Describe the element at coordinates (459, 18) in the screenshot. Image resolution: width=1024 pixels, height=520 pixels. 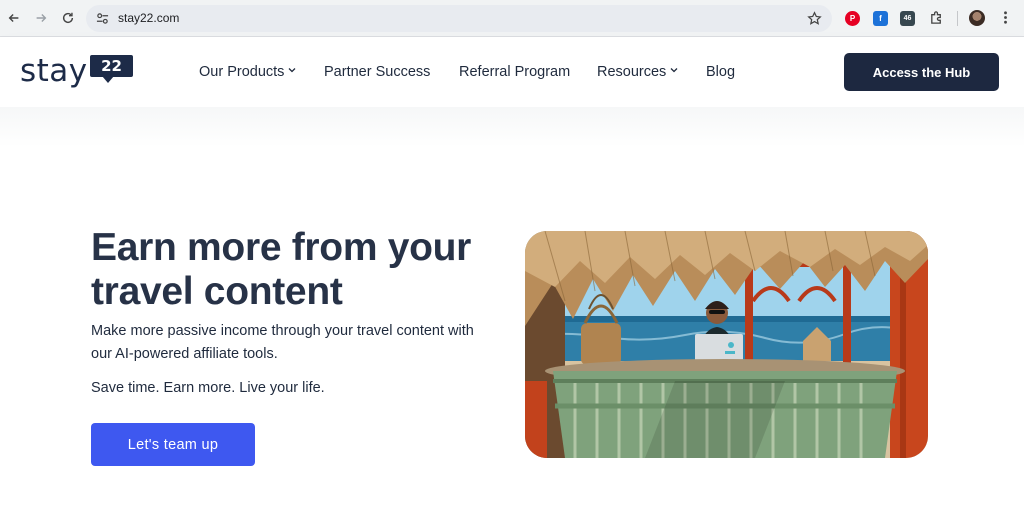
I see `address-bar: stay22.com` at that location.